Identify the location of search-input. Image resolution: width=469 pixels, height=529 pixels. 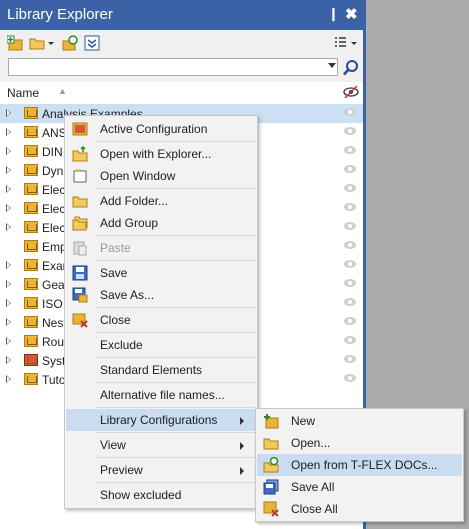
(173, 67).